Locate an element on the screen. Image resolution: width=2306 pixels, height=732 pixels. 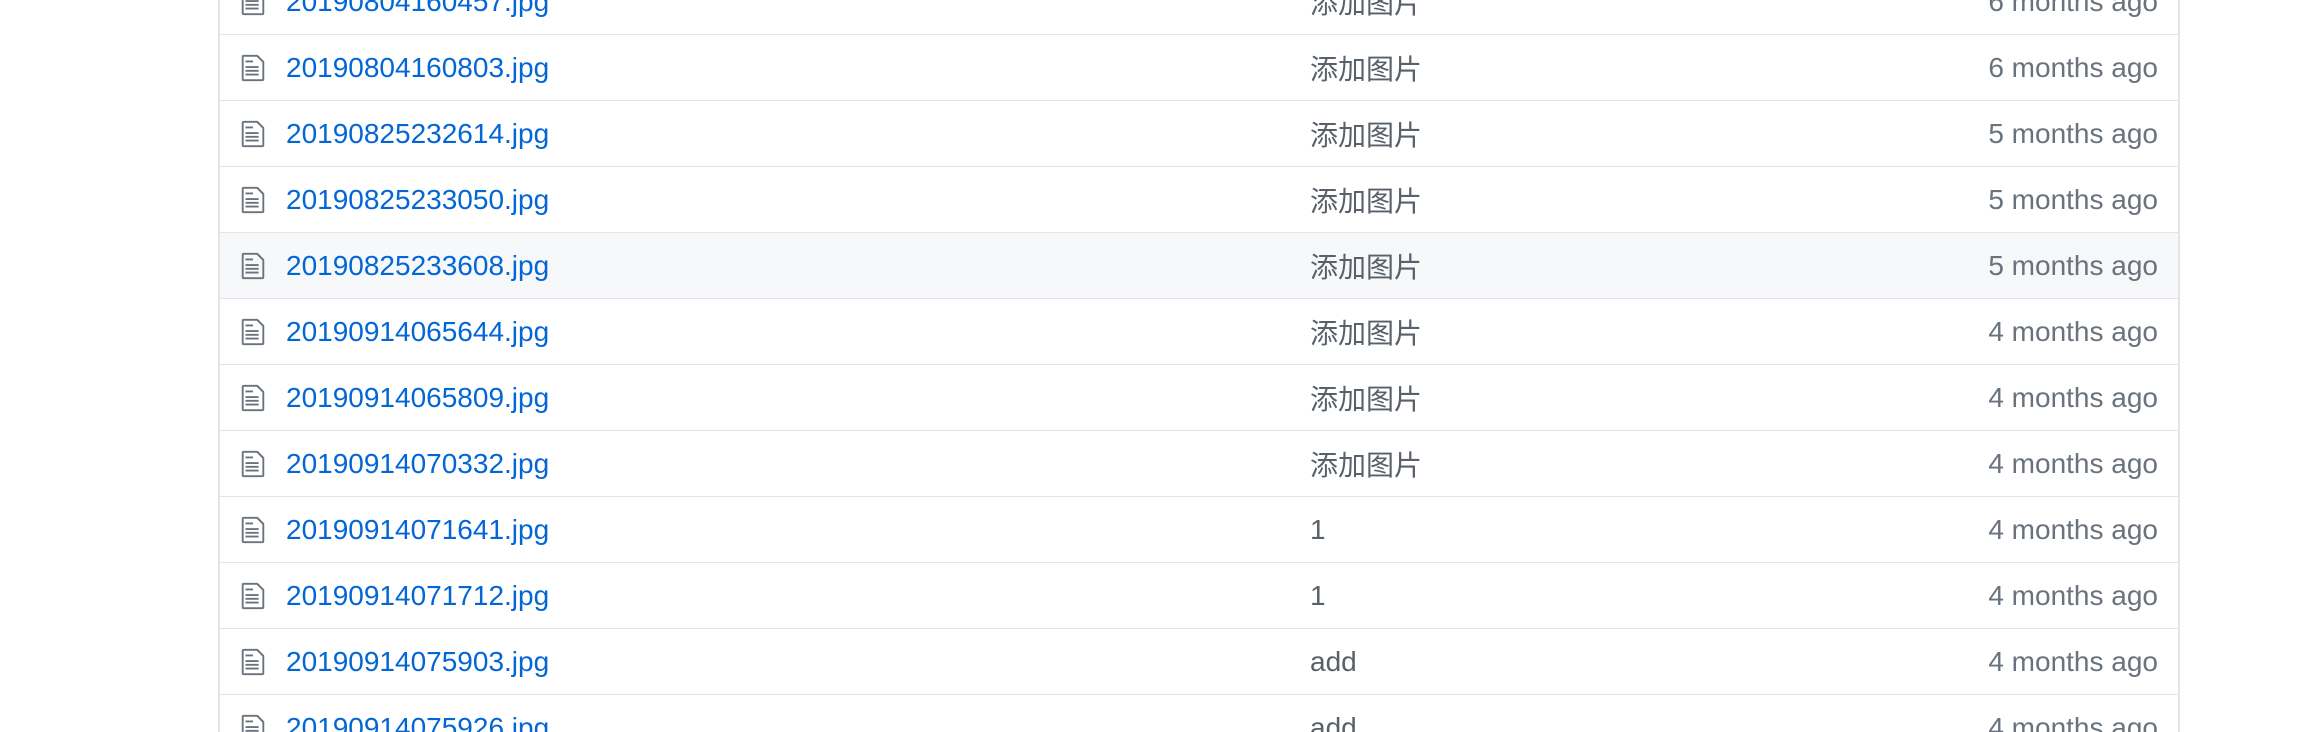
file-row: 20190914070332.jpg 添加图片 4 months ago is located at coordinates (1199, 464).